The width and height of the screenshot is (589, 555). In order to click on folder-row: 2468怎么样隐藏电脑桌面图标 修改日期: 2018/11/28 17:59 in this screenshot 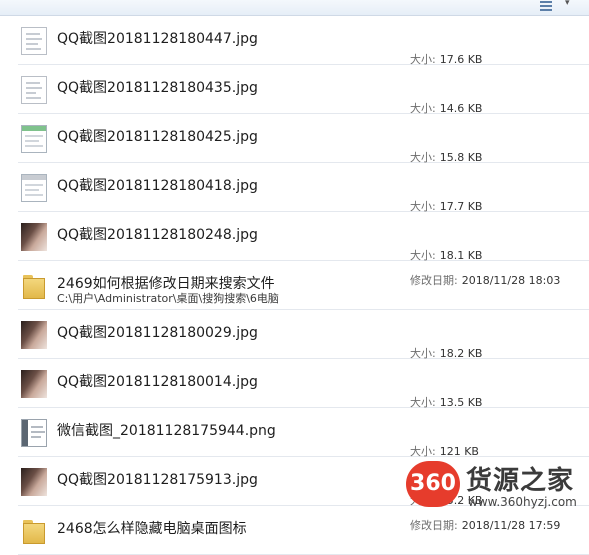, I will do `click(303, 530)`.